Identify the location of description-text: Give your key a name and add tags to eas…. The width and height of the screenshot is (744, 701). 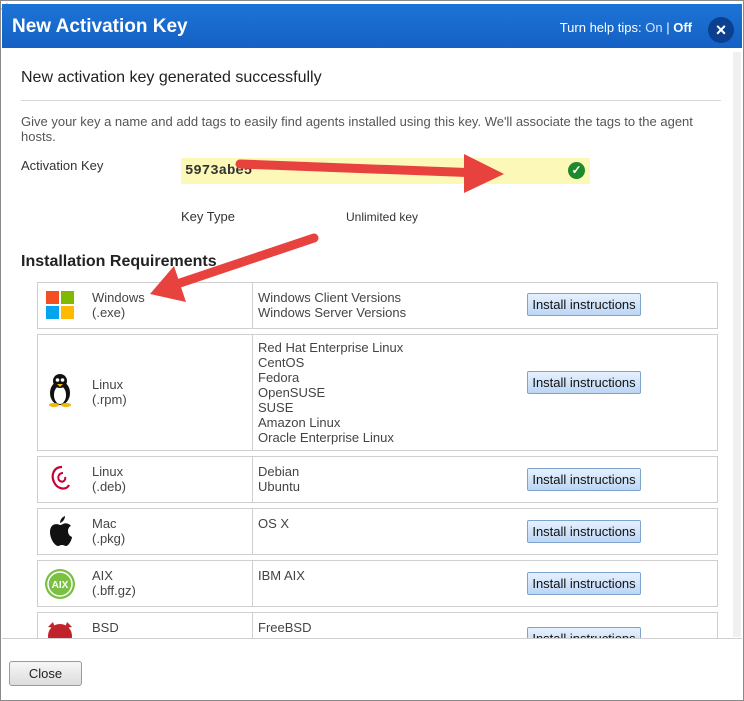
(357, 129).